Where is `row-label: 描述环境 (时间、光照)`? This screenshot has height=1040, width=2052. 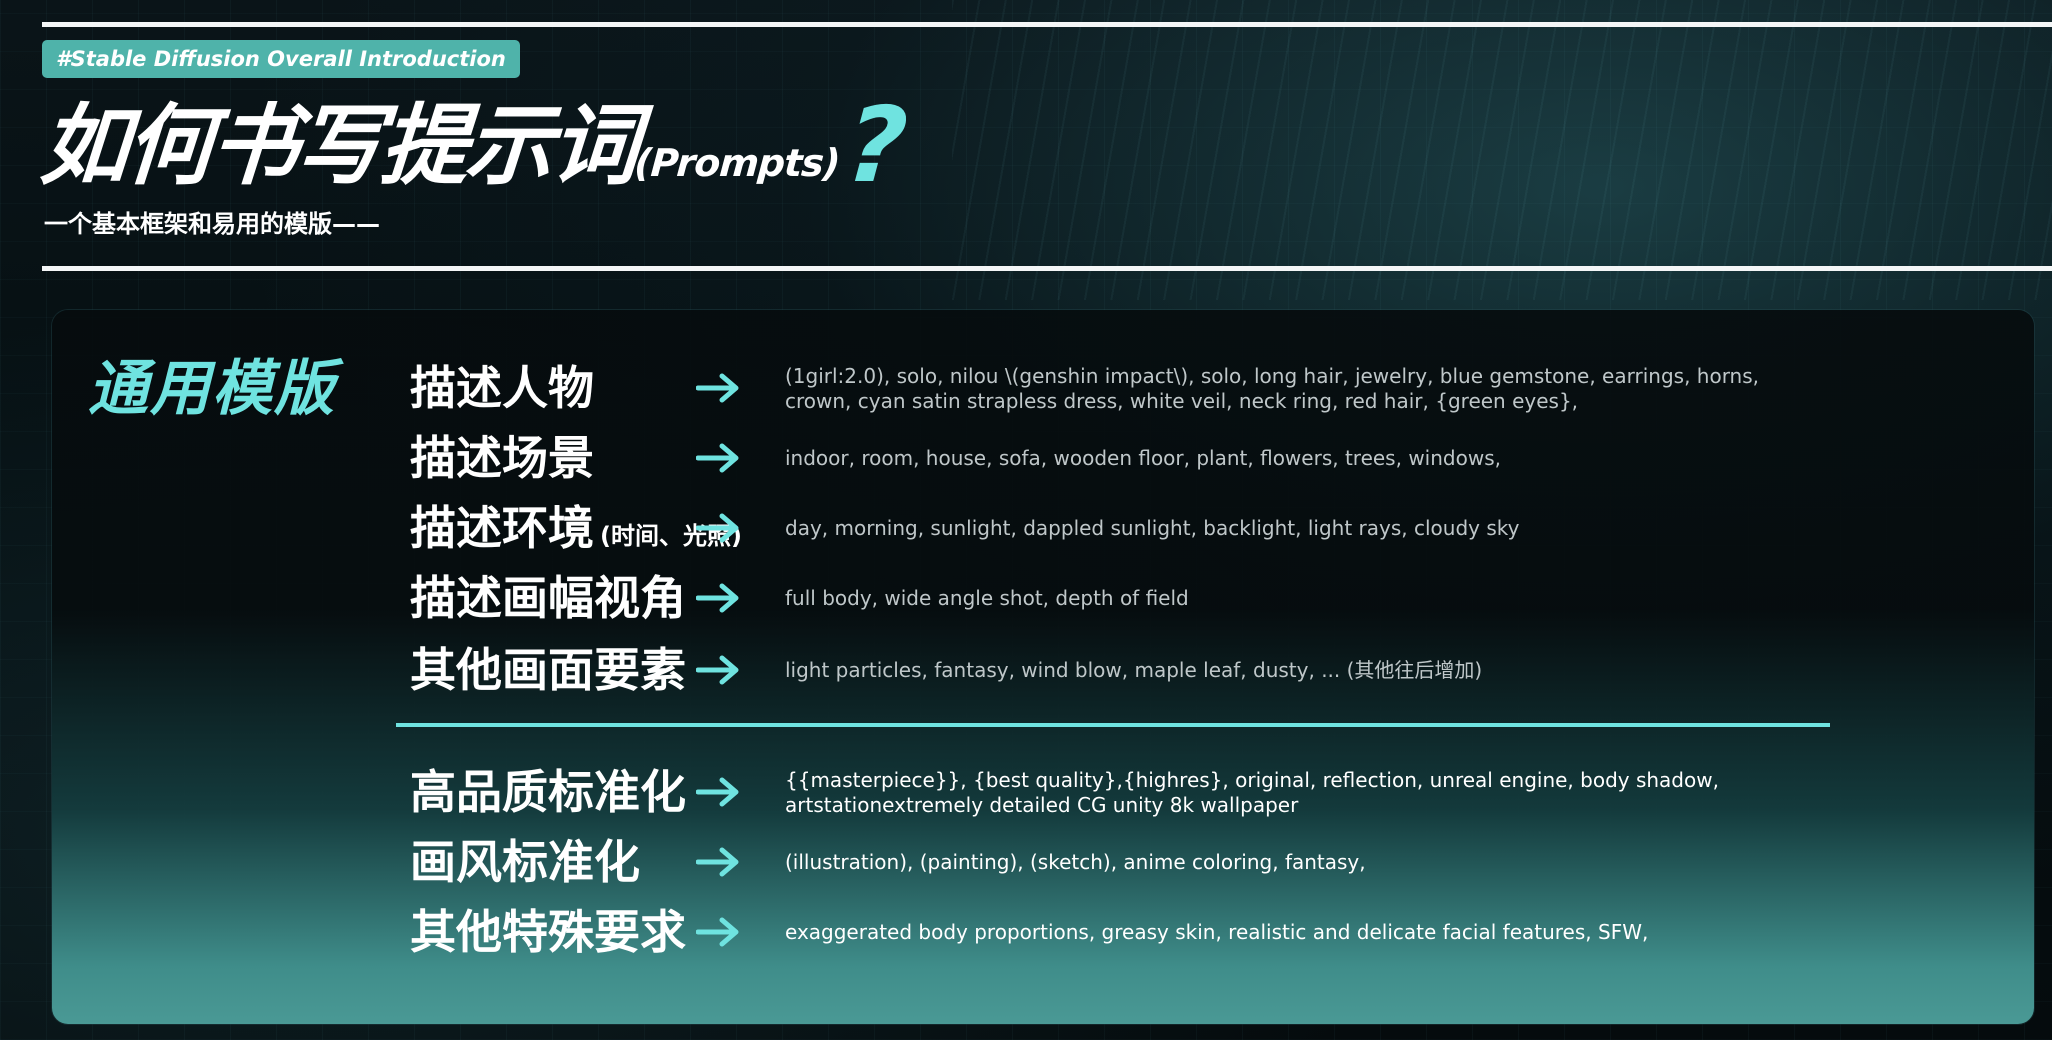
row-label: 描述环境 (时间、光照) is located at coordinates (576, 528).